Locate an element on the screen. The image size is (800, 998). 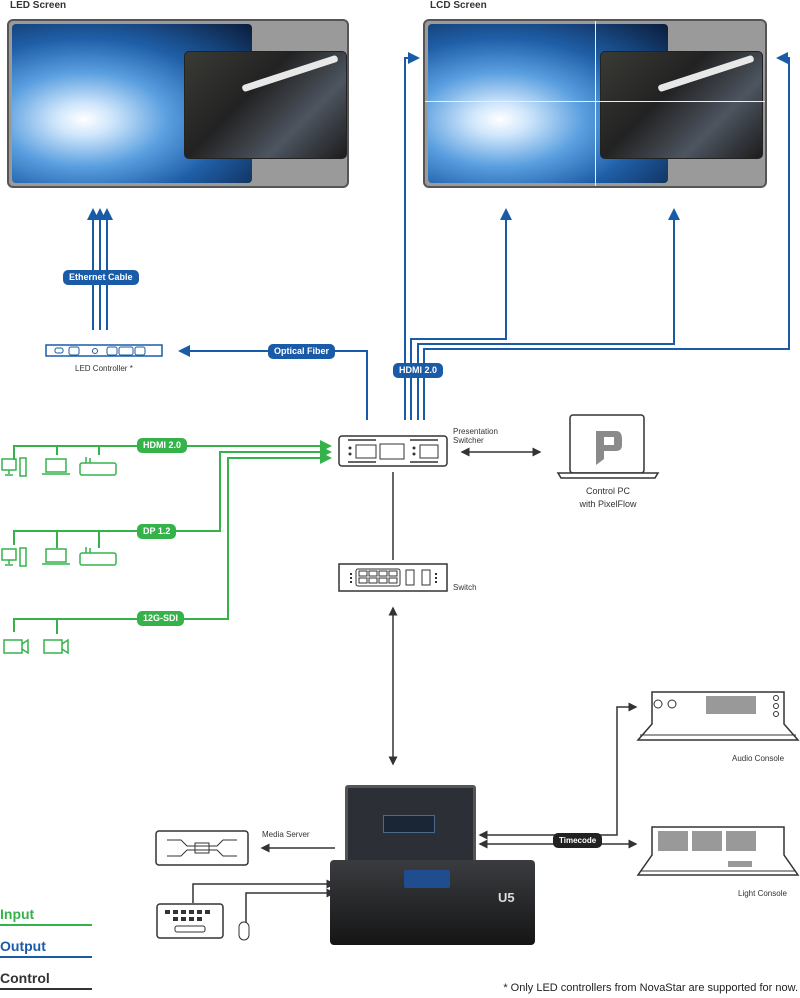
u5-touchscreen is located at coordinates (427, 879).